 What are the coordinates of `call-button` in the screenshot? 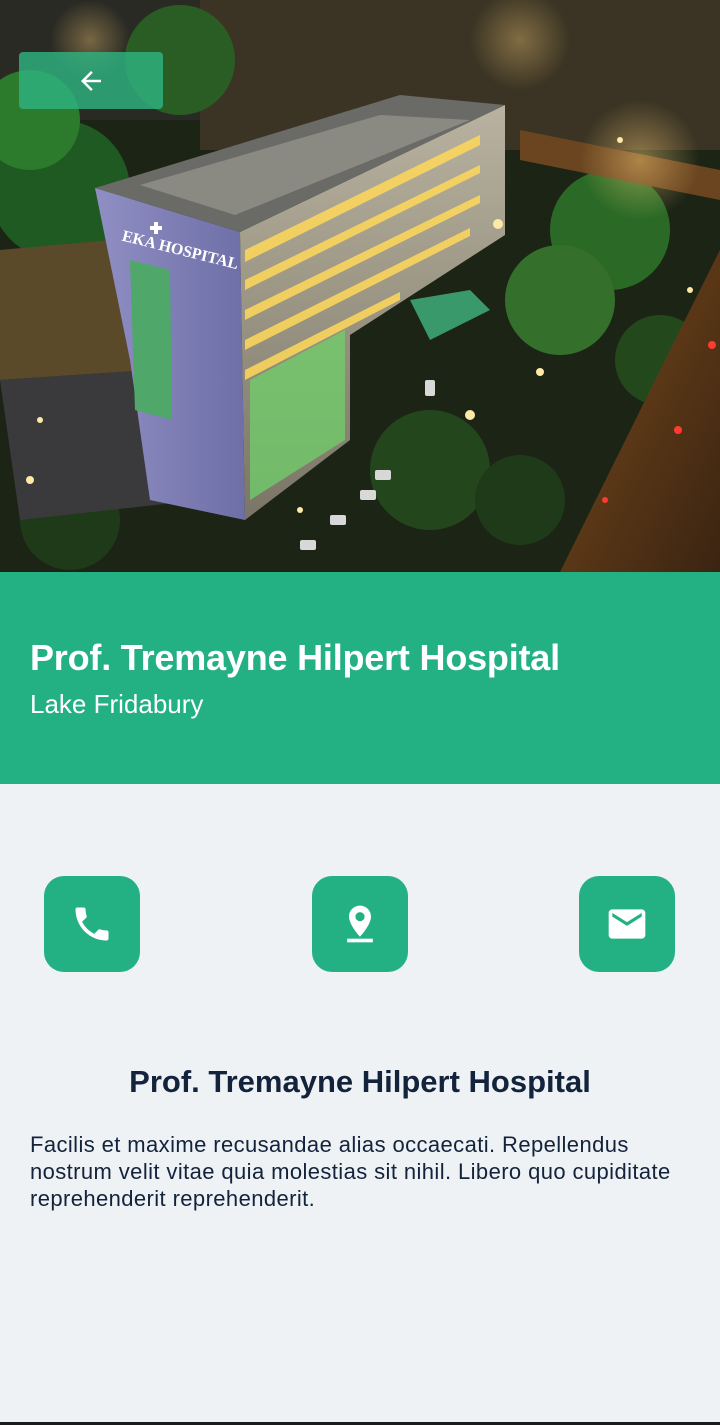 It's located at (92, 924).